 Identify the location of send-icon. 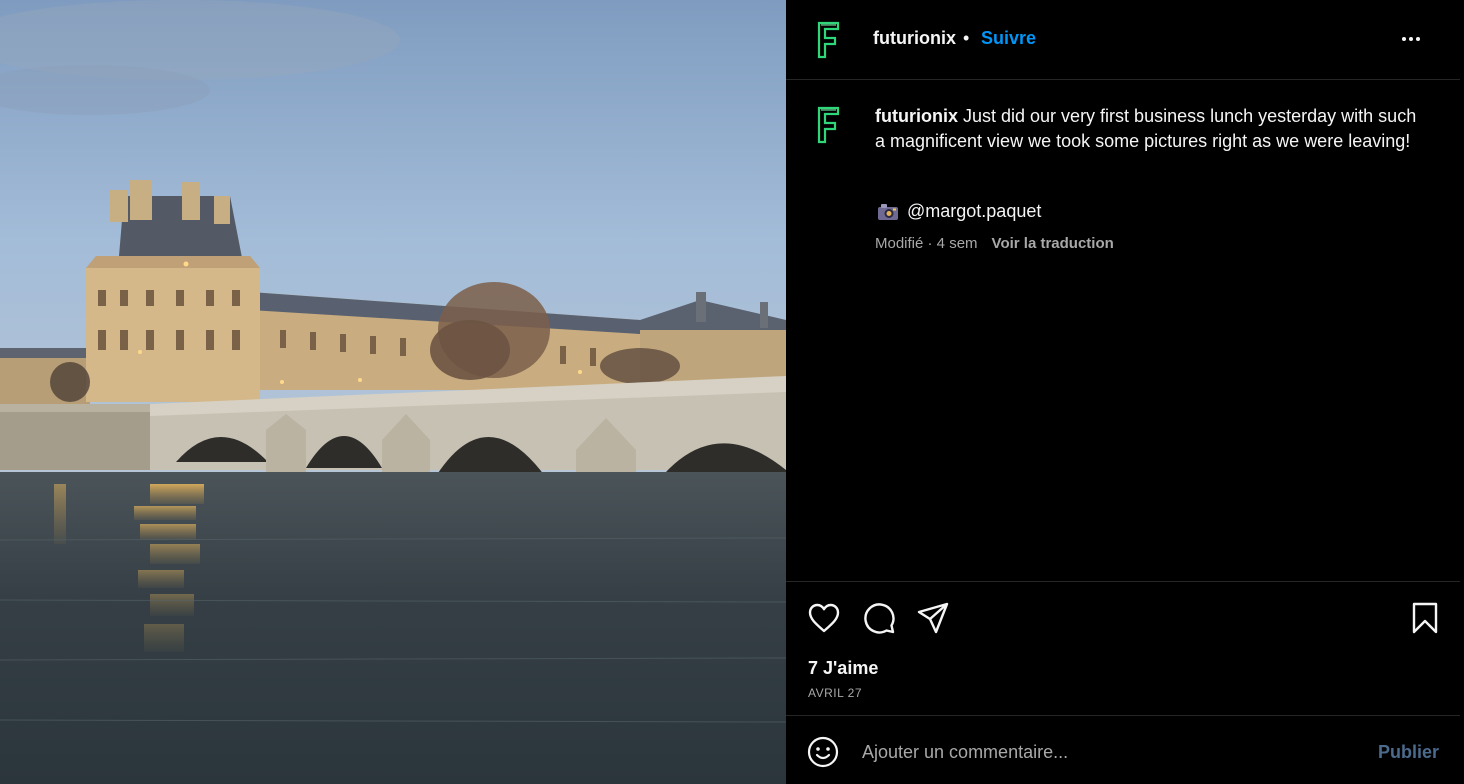
(933, 618).